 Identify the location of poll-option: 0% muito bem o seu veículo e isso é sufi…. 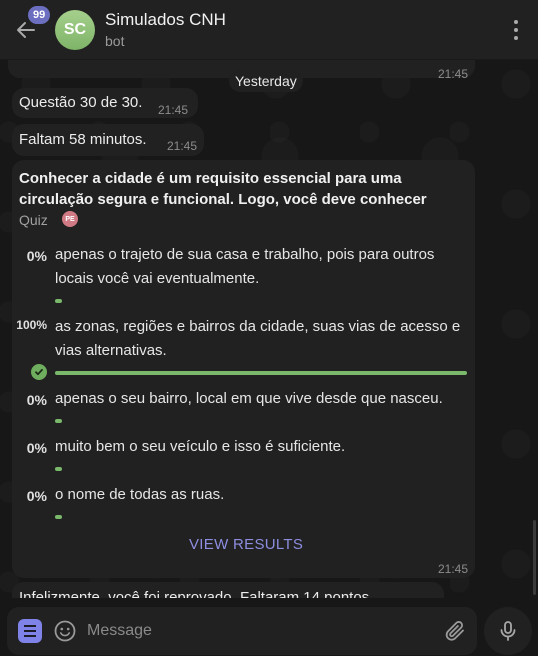
(242, 455).